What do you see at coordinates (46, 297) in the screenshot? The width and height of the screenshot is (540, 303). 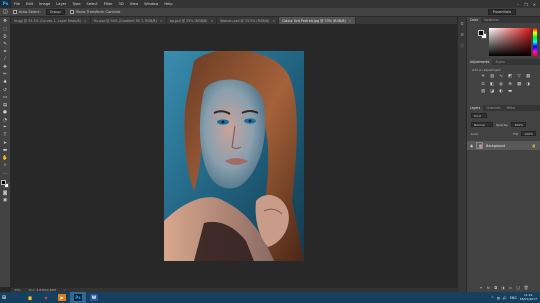 I see `chrome-app-button: ◉` at bounding box center [46, 297].